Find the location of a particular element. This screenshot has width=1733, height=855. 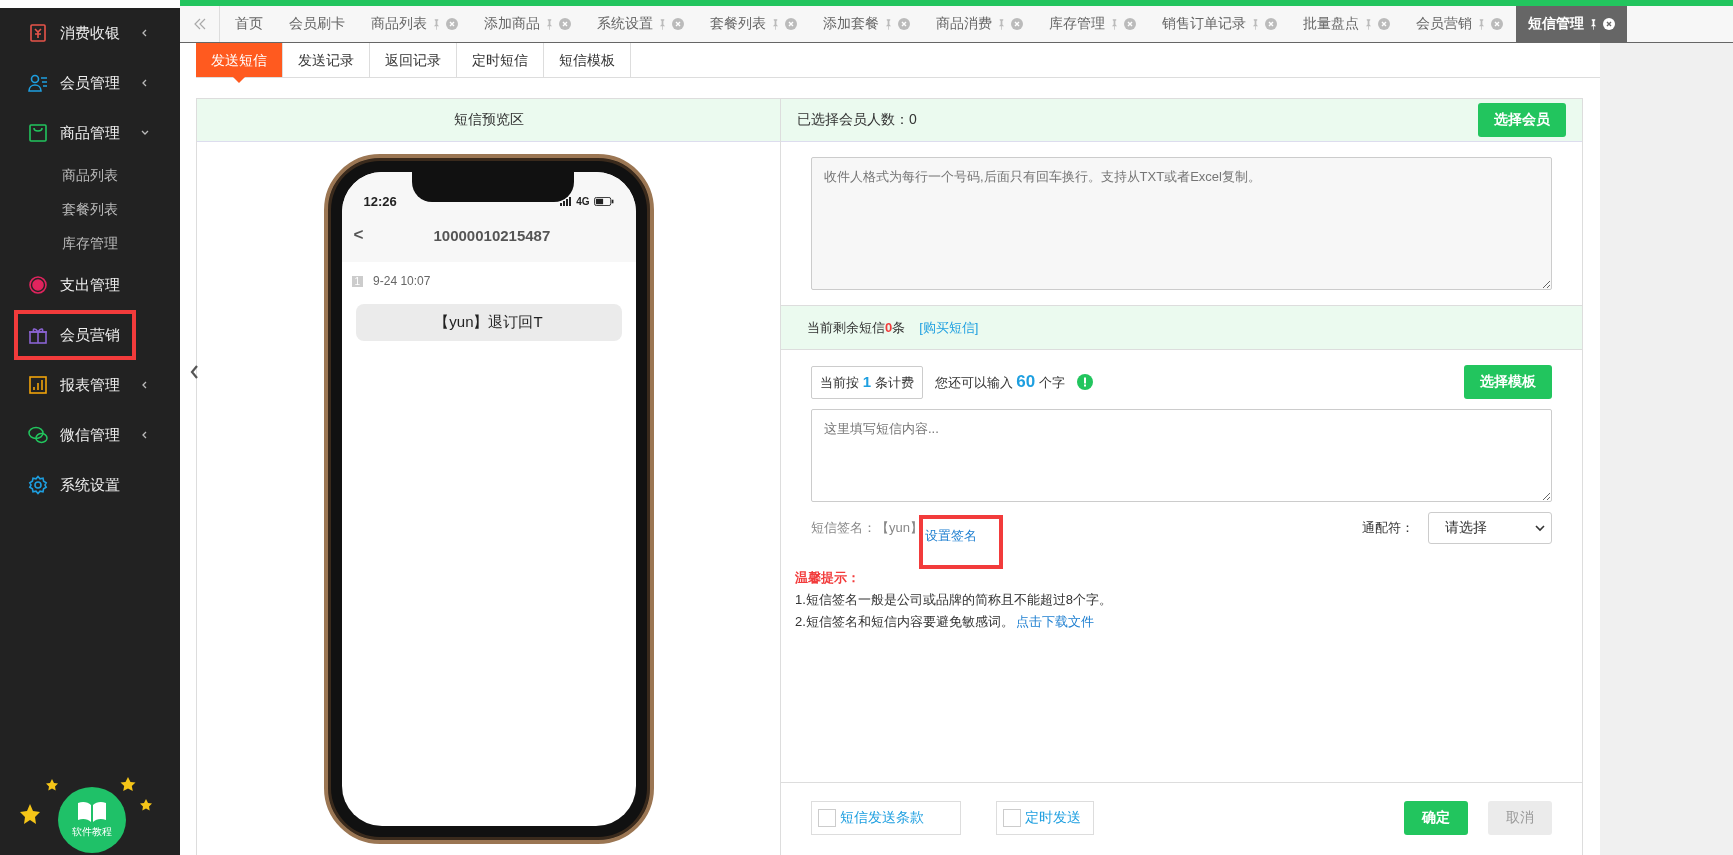

message-timestamp: 9-24 10:07 is located at coordinates (402, 281).